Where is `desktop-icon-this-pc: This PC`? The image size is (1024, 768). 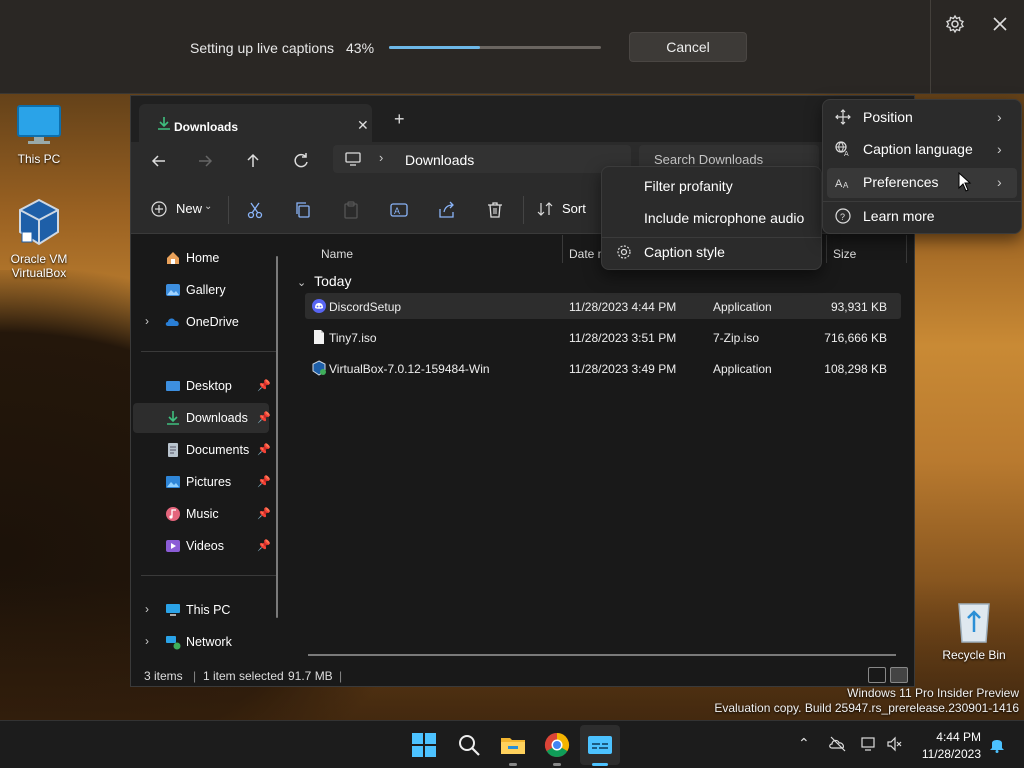
desktop-icon-this-pc: This PC is located at coordinates (39, 135).